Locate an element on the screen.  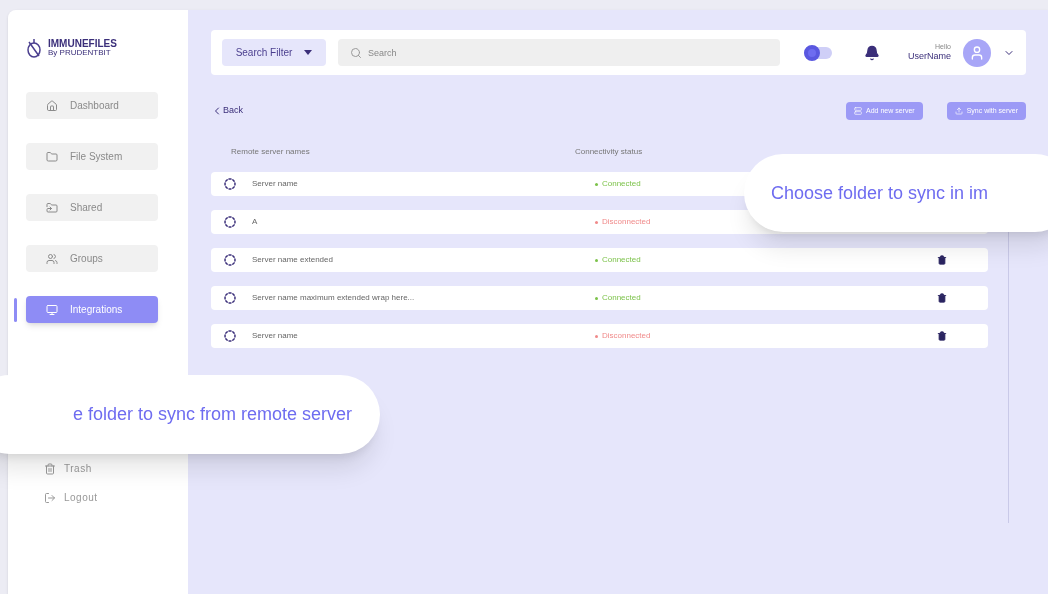
shared-folder-icon is located at coordinates (52, 207).